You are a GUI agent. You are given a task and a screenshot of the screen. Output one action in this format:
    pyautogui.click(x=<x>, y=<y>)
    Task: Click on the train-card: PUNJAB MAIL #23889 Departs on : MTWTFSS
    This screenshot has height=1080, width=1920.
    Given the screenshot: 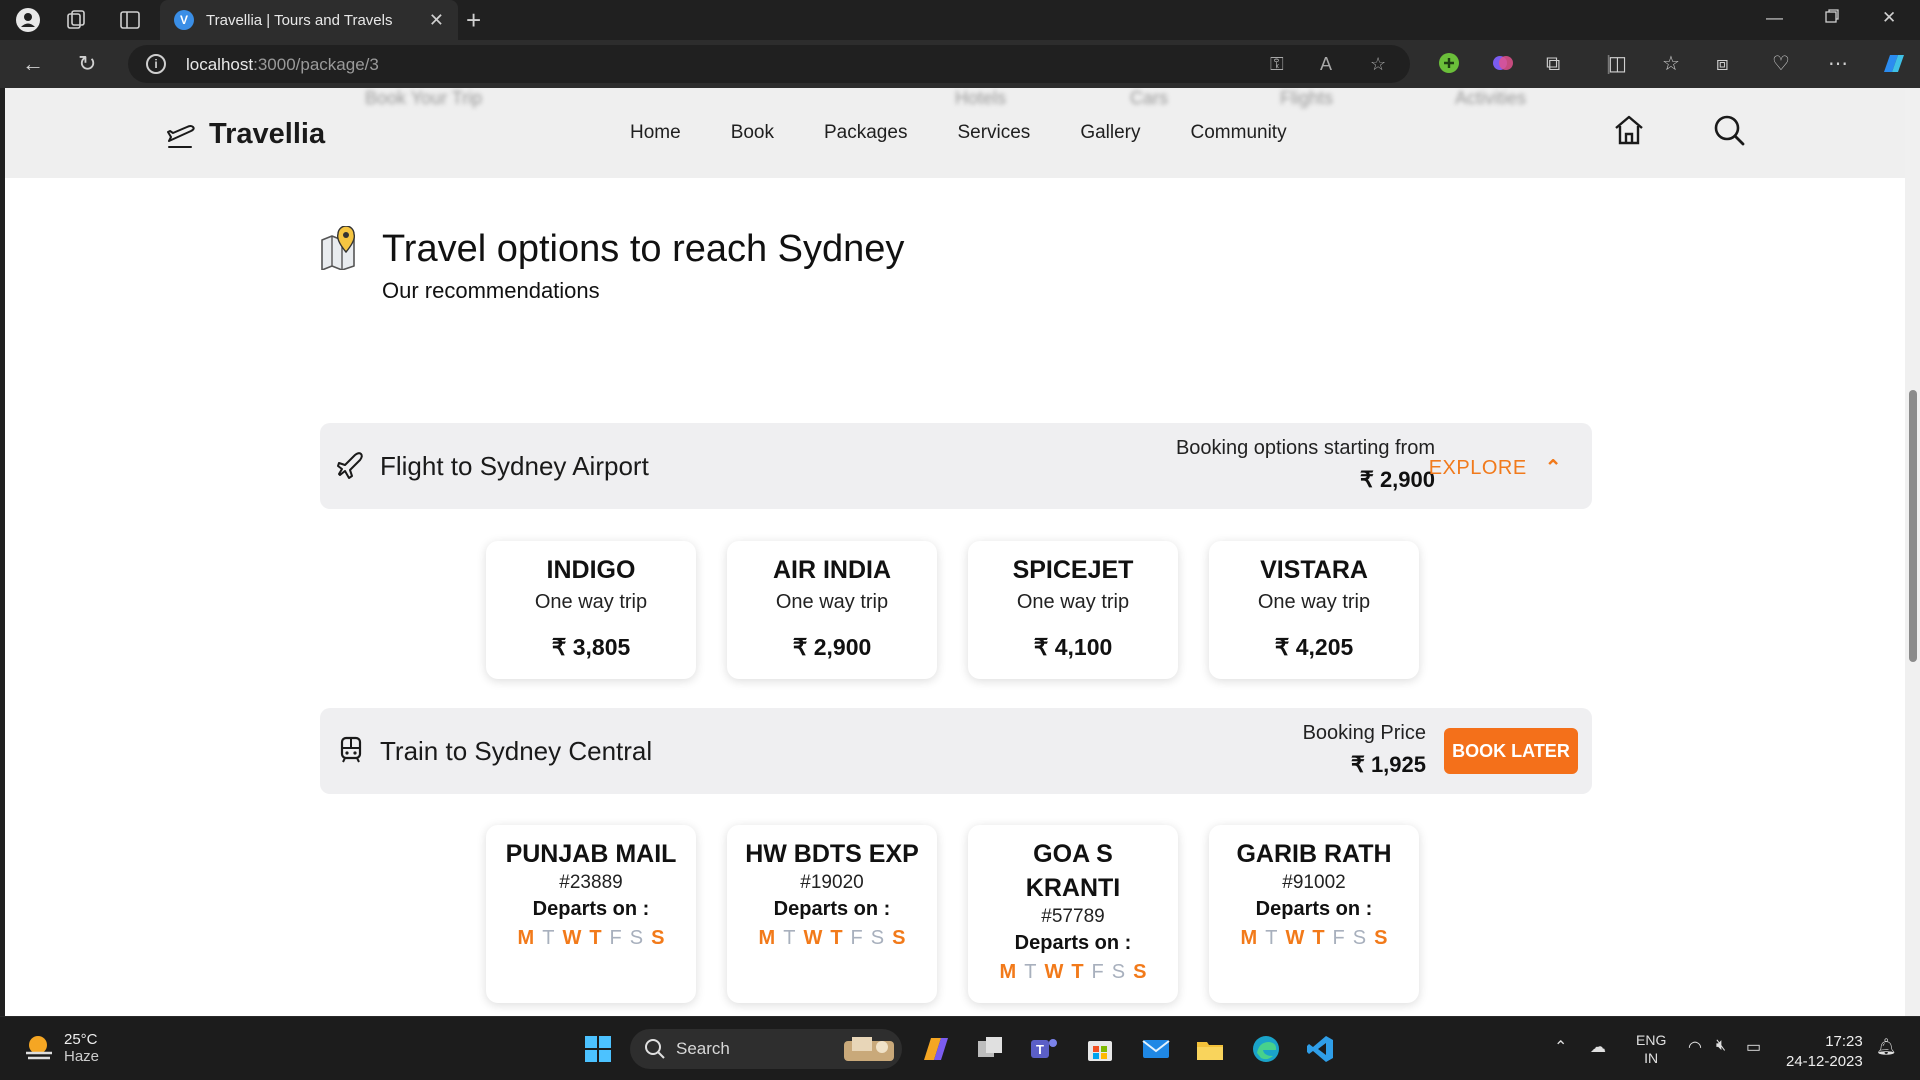 What is the action you would take?
    pyautogui.click(x=591, y=914)
    